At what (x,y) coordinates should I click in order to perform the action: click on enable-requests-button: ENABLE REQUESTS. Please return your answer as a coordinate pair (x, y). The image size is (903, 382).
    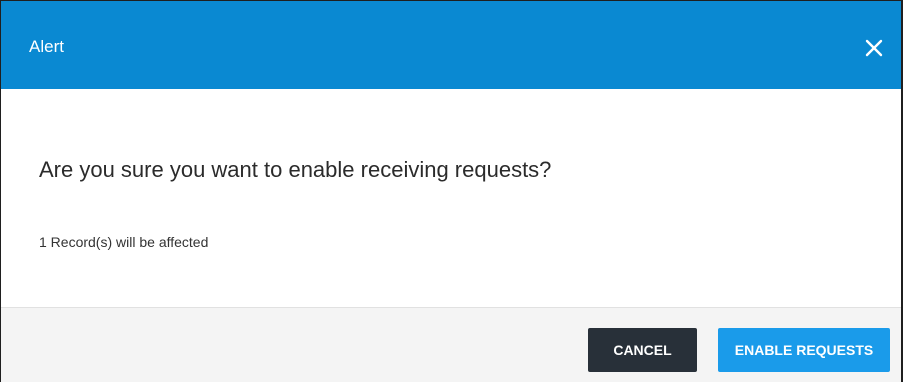
    Looking at the image, I should click on (804, 350).